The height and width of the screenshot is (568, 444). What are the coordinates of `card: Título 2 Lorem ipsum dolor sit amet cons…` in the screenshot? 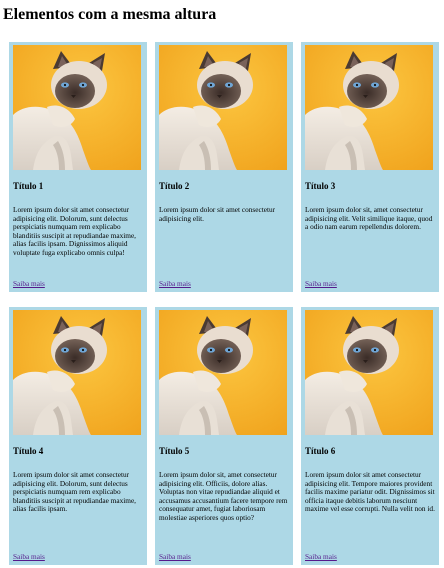 It's located at (224, 167).